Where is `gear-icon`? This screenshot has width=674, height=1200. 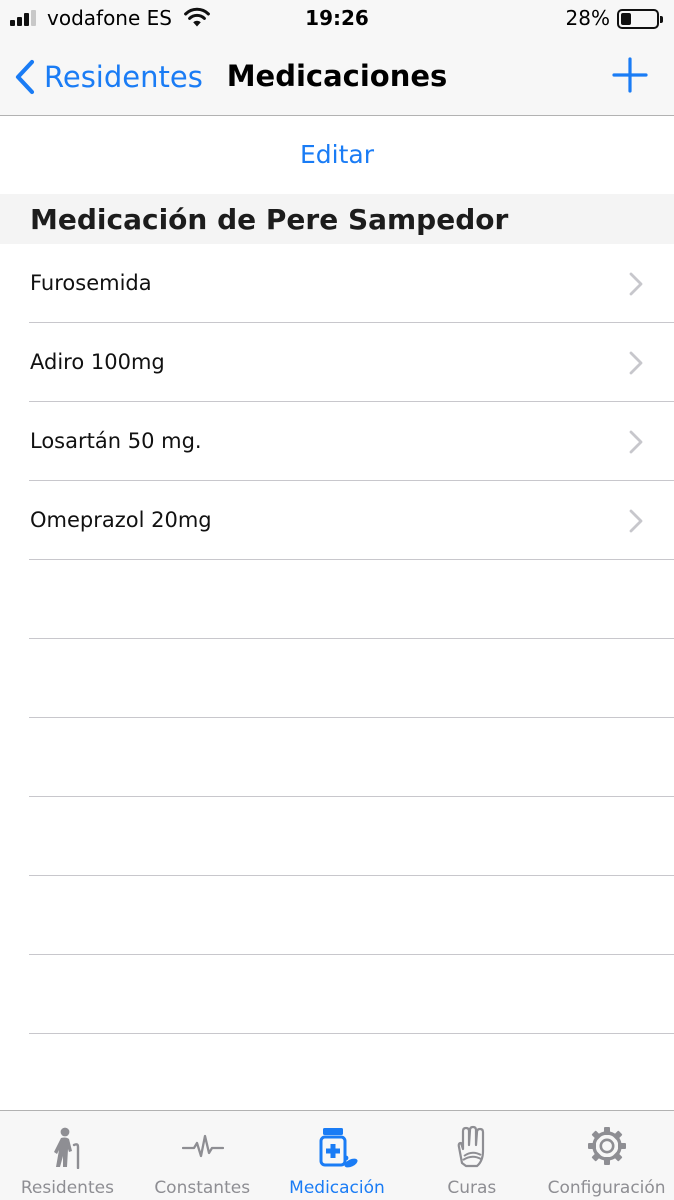 gear-icon is located at coordinates (607, 1146).